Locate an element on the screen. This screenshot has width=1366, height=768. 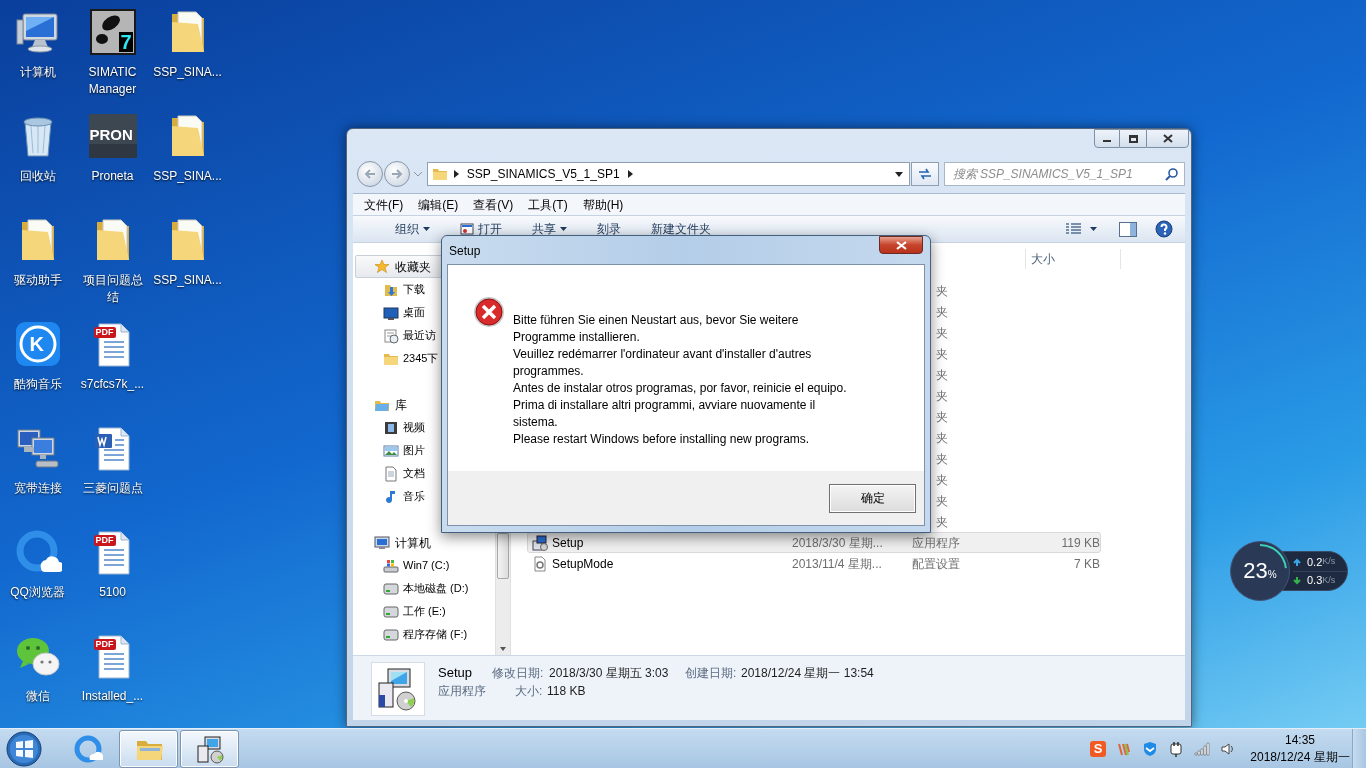
file-name: Setup is located at coordinates (568, 543).